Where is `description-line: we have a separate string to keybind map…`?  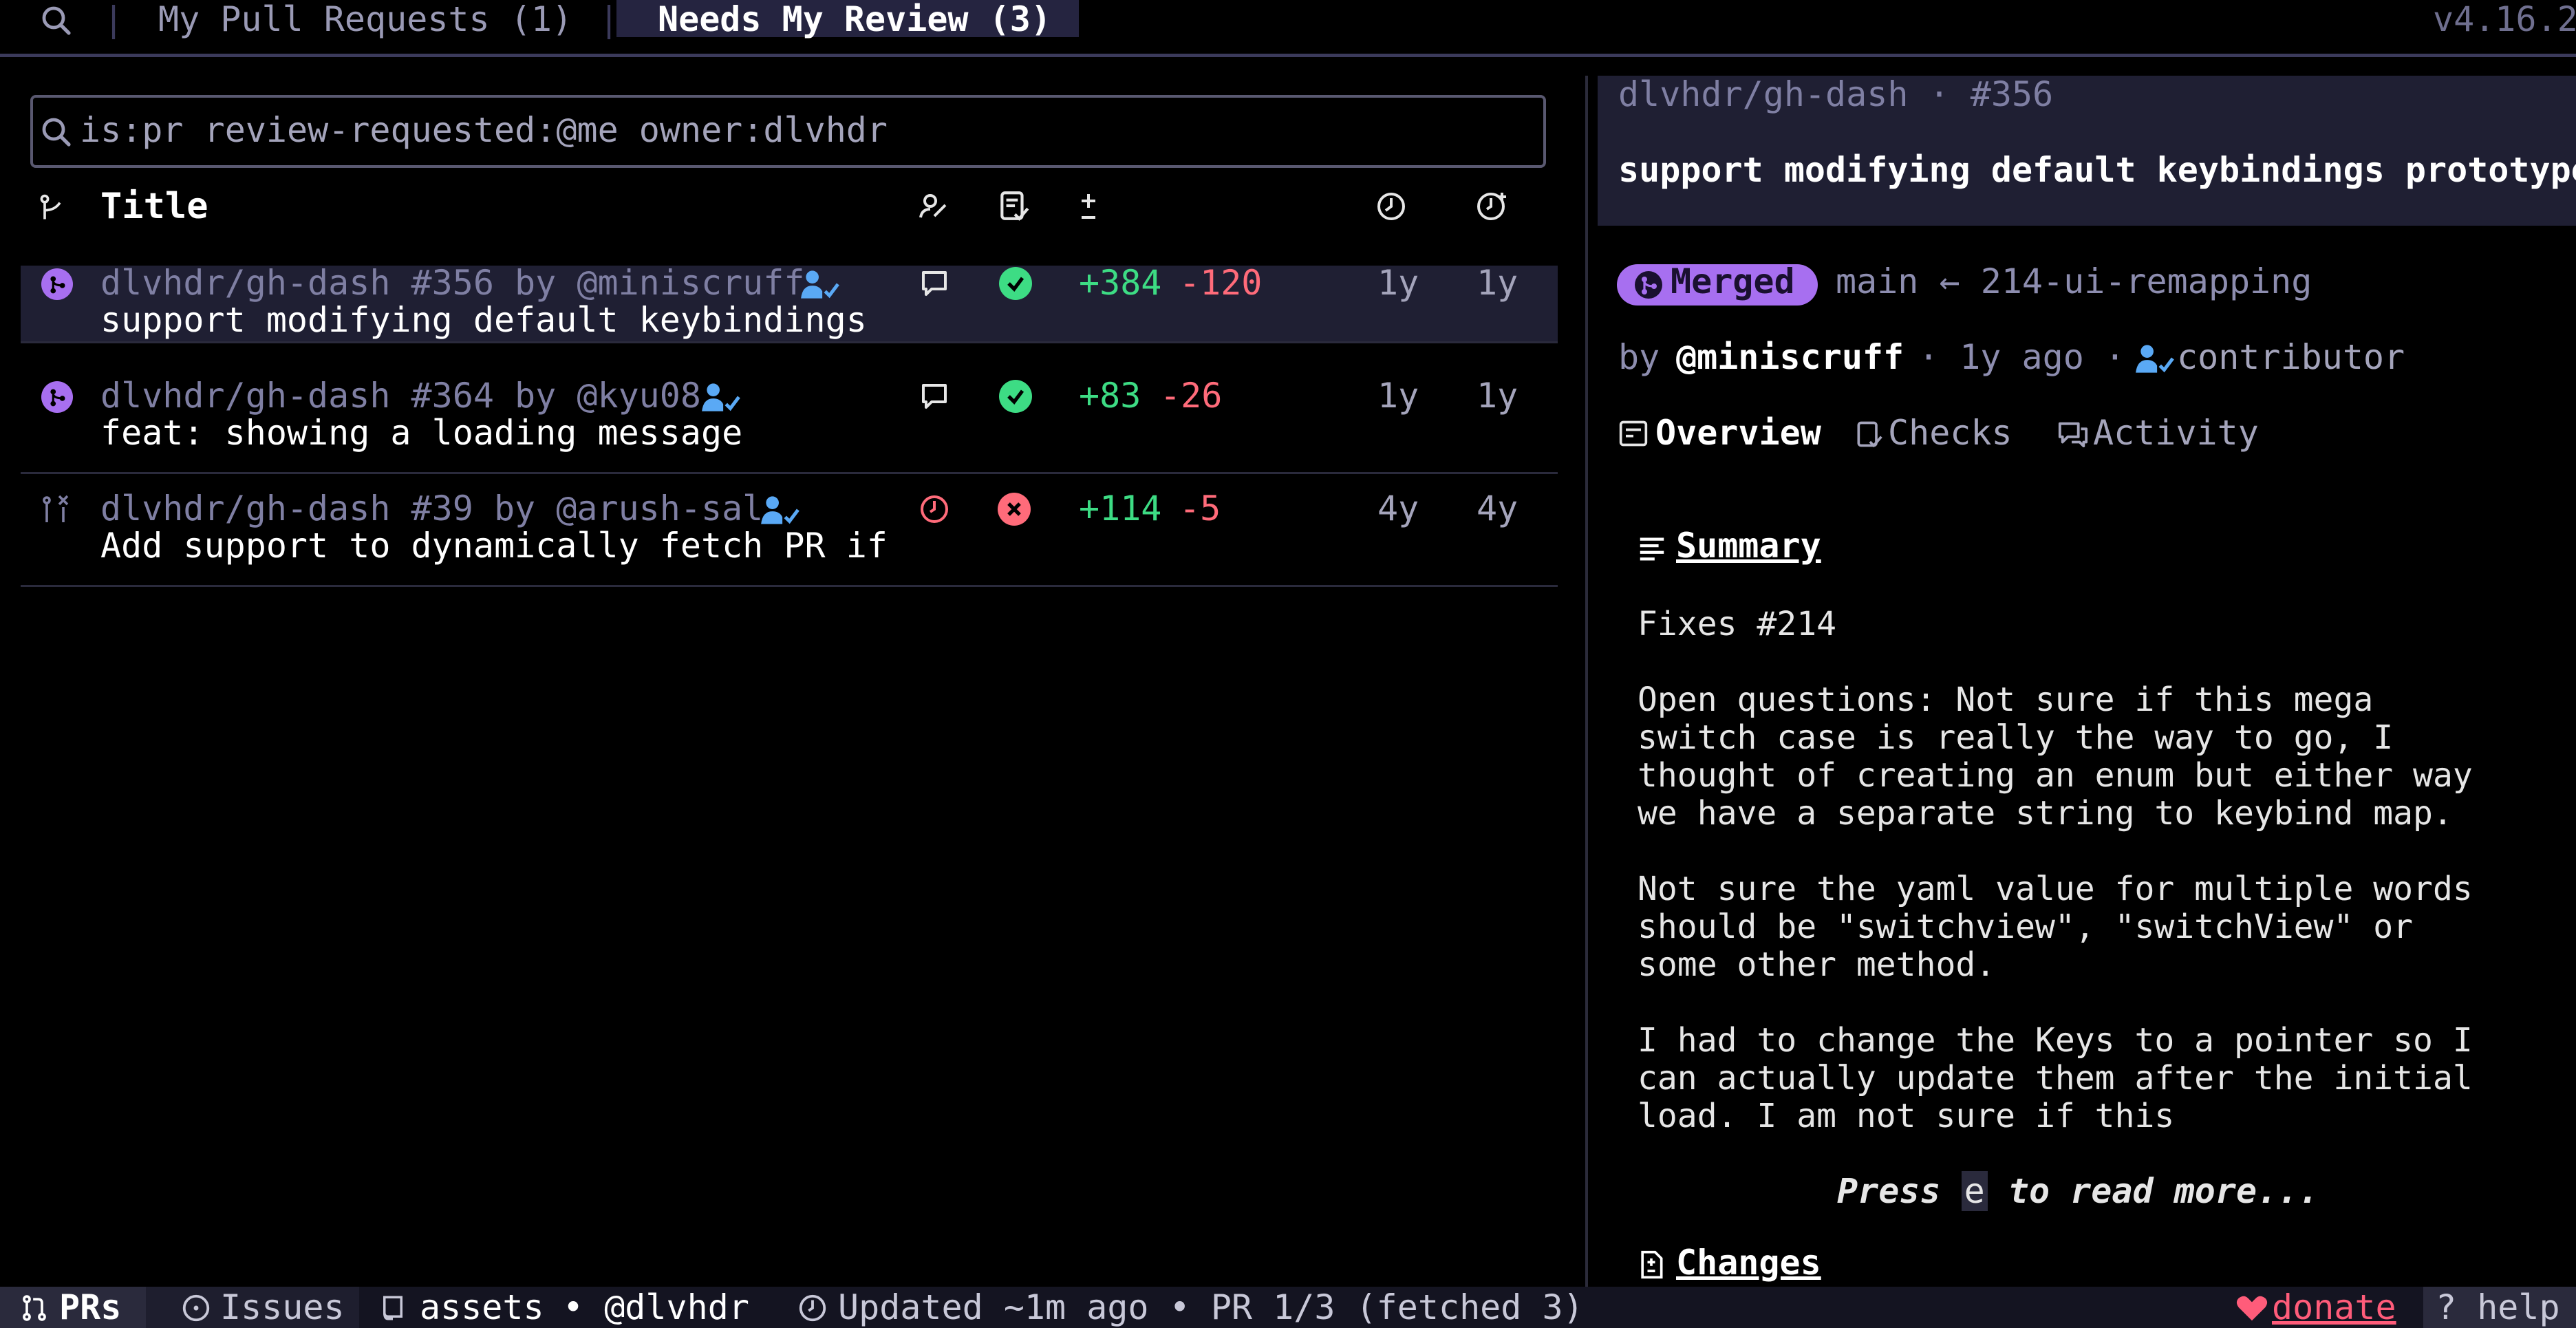
description-line: we have a separate string to keybind map… is located at coordinates (2046, 813).